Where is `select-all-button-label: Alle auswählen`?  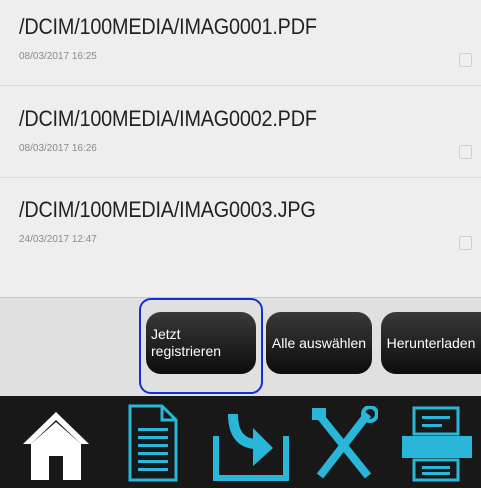
select-all-button-label: Alle auswählen is located at coordinates (319, 343).